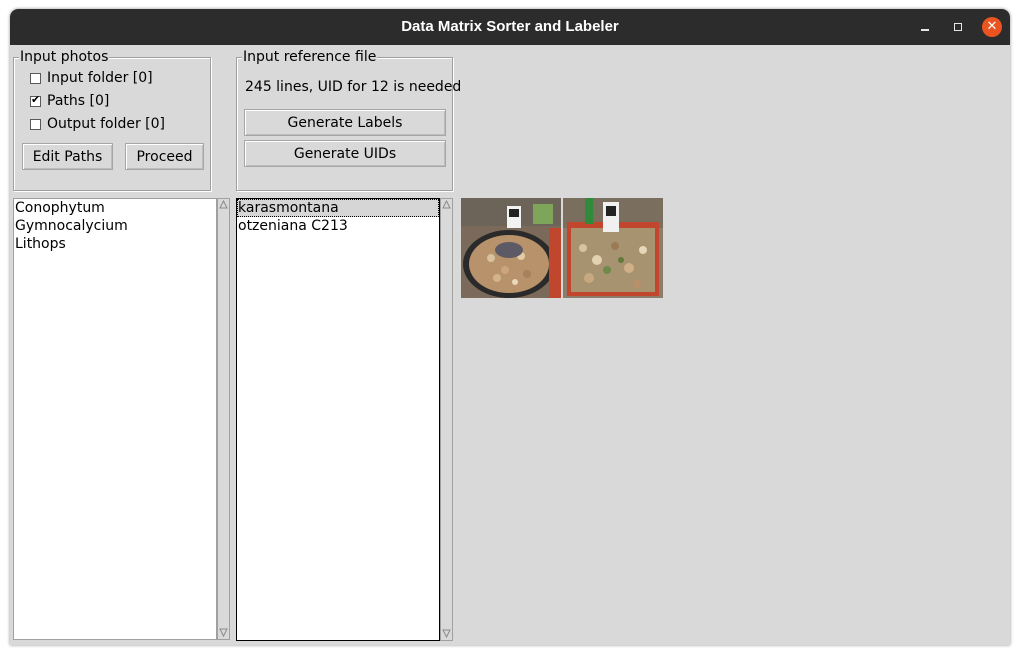 Image resolution: width=1020 pixels, height=655 pixels. I want to click on list-item-selected: karasmontana, so click(338, 208).